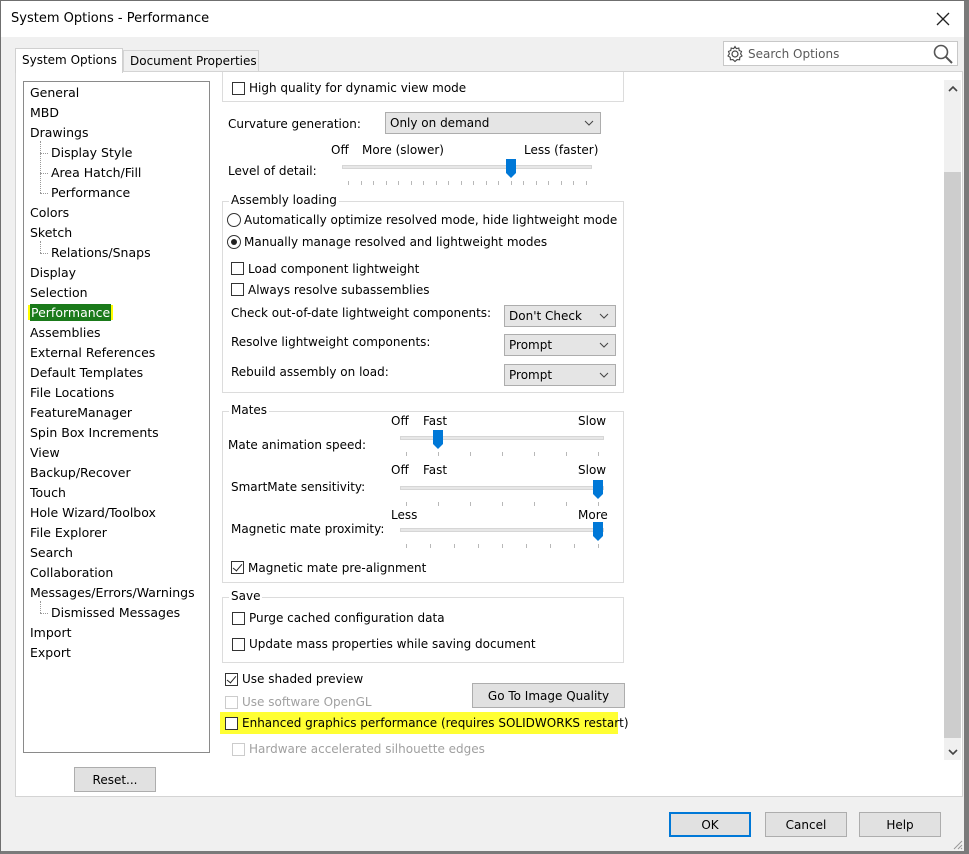 This screenshot has height=854, width=969. What do you see at coordinates (502, 443) in the screenshot?
I see `mate-animation-speed-slider` at bounding box center [502, 443].